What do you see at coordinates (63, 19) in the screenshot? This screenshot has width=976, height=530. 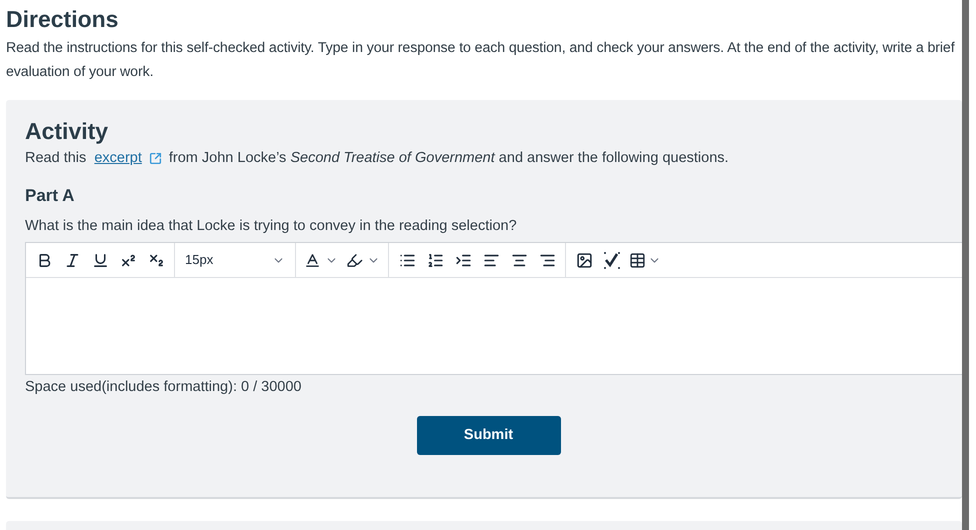 I see `directions-heading: Directions` at bounding box center [63, 19].